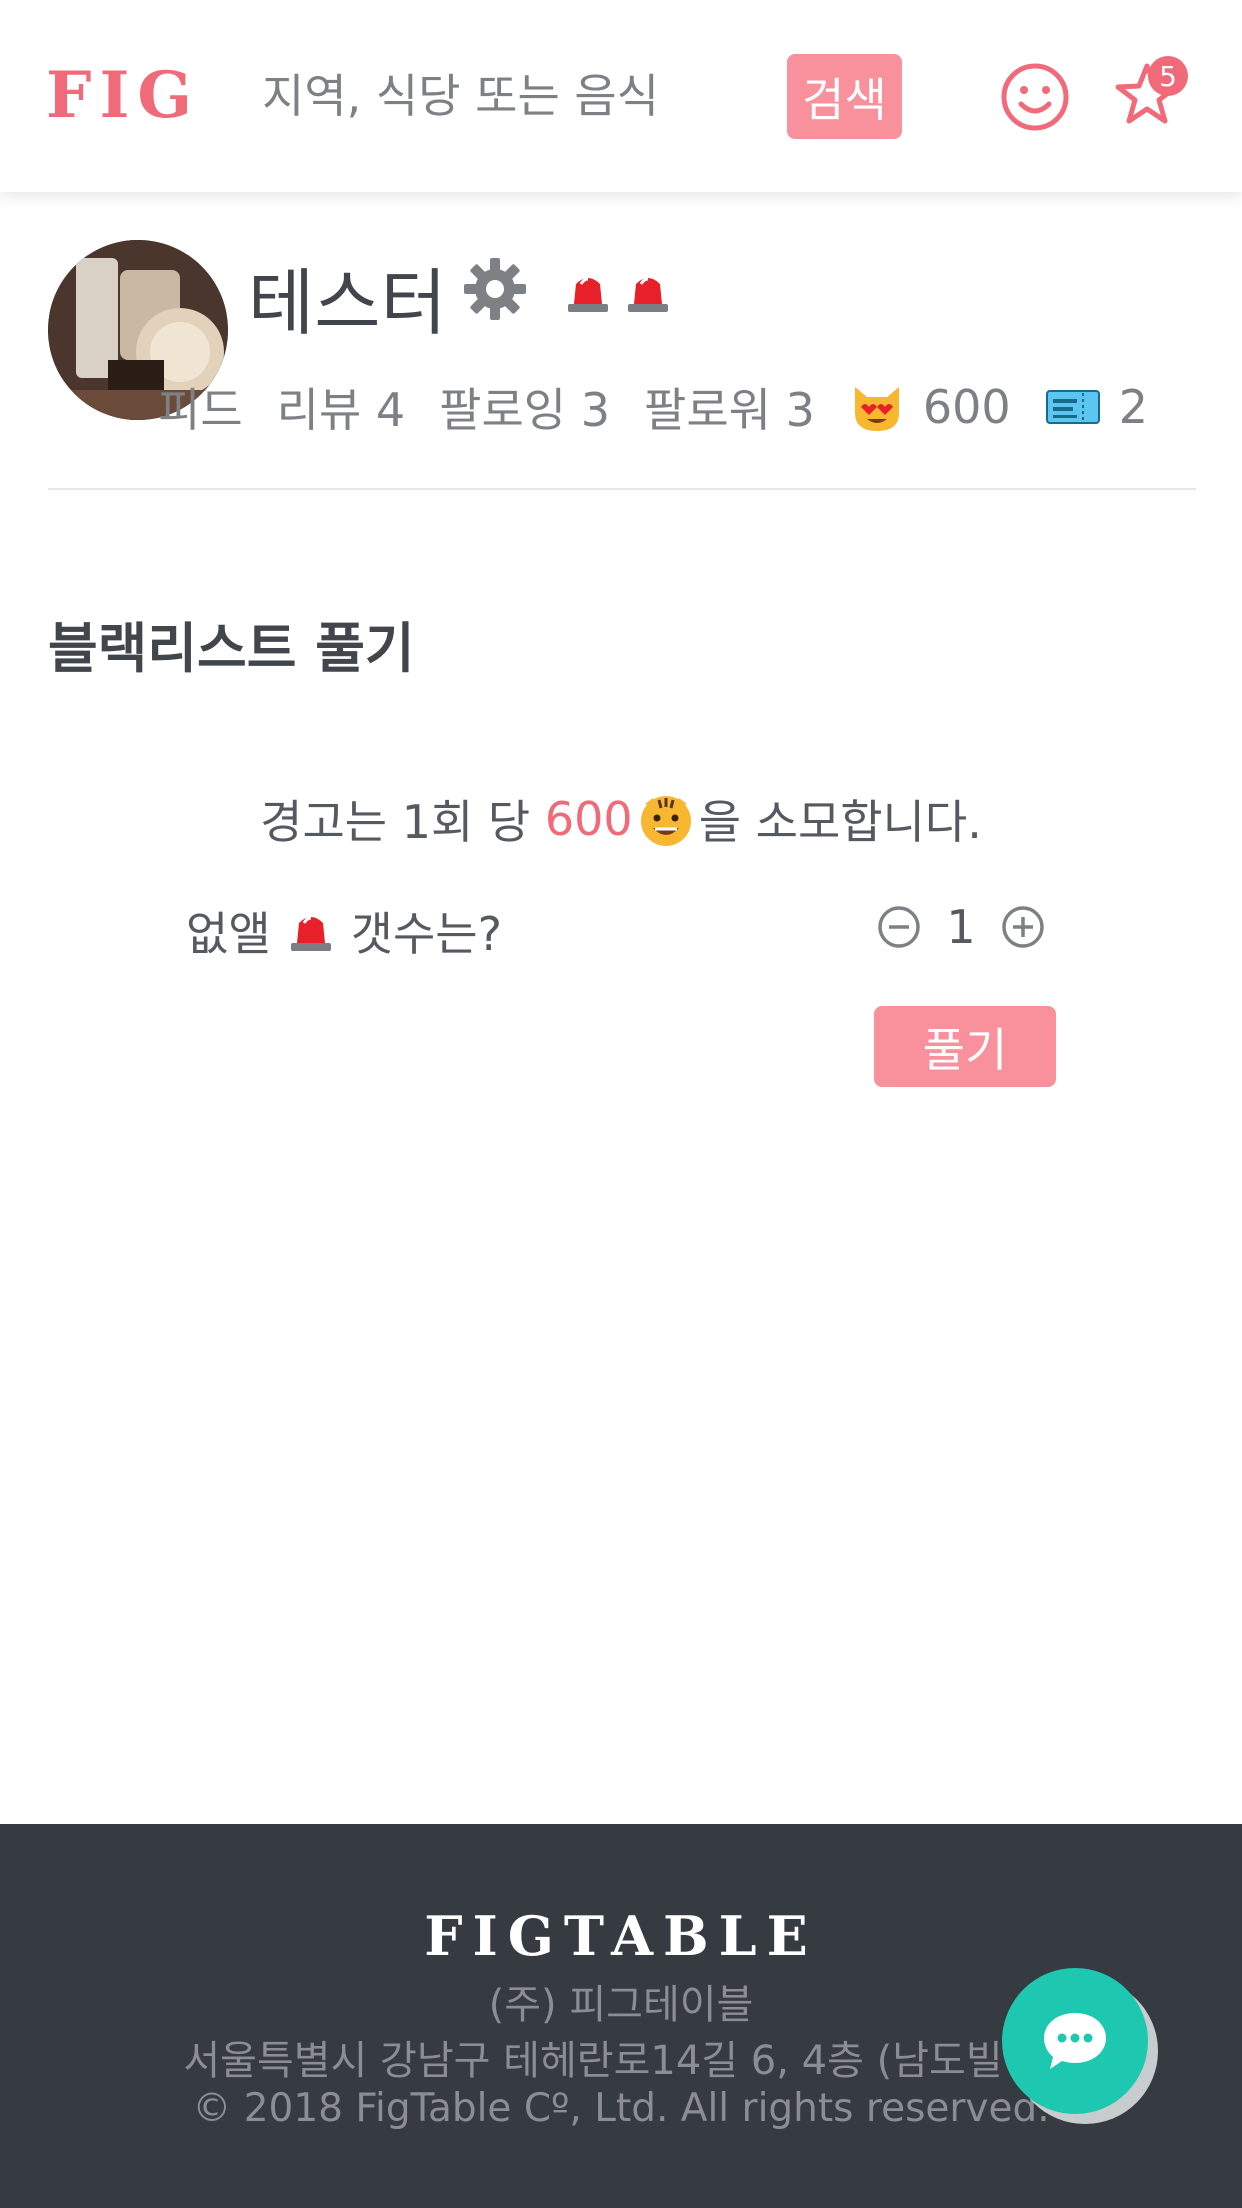 The height and width of the screenshot is (2208, 1242). Describe the element at coordinates (492, 96) in the screenshot. I see `search-input` at that location.